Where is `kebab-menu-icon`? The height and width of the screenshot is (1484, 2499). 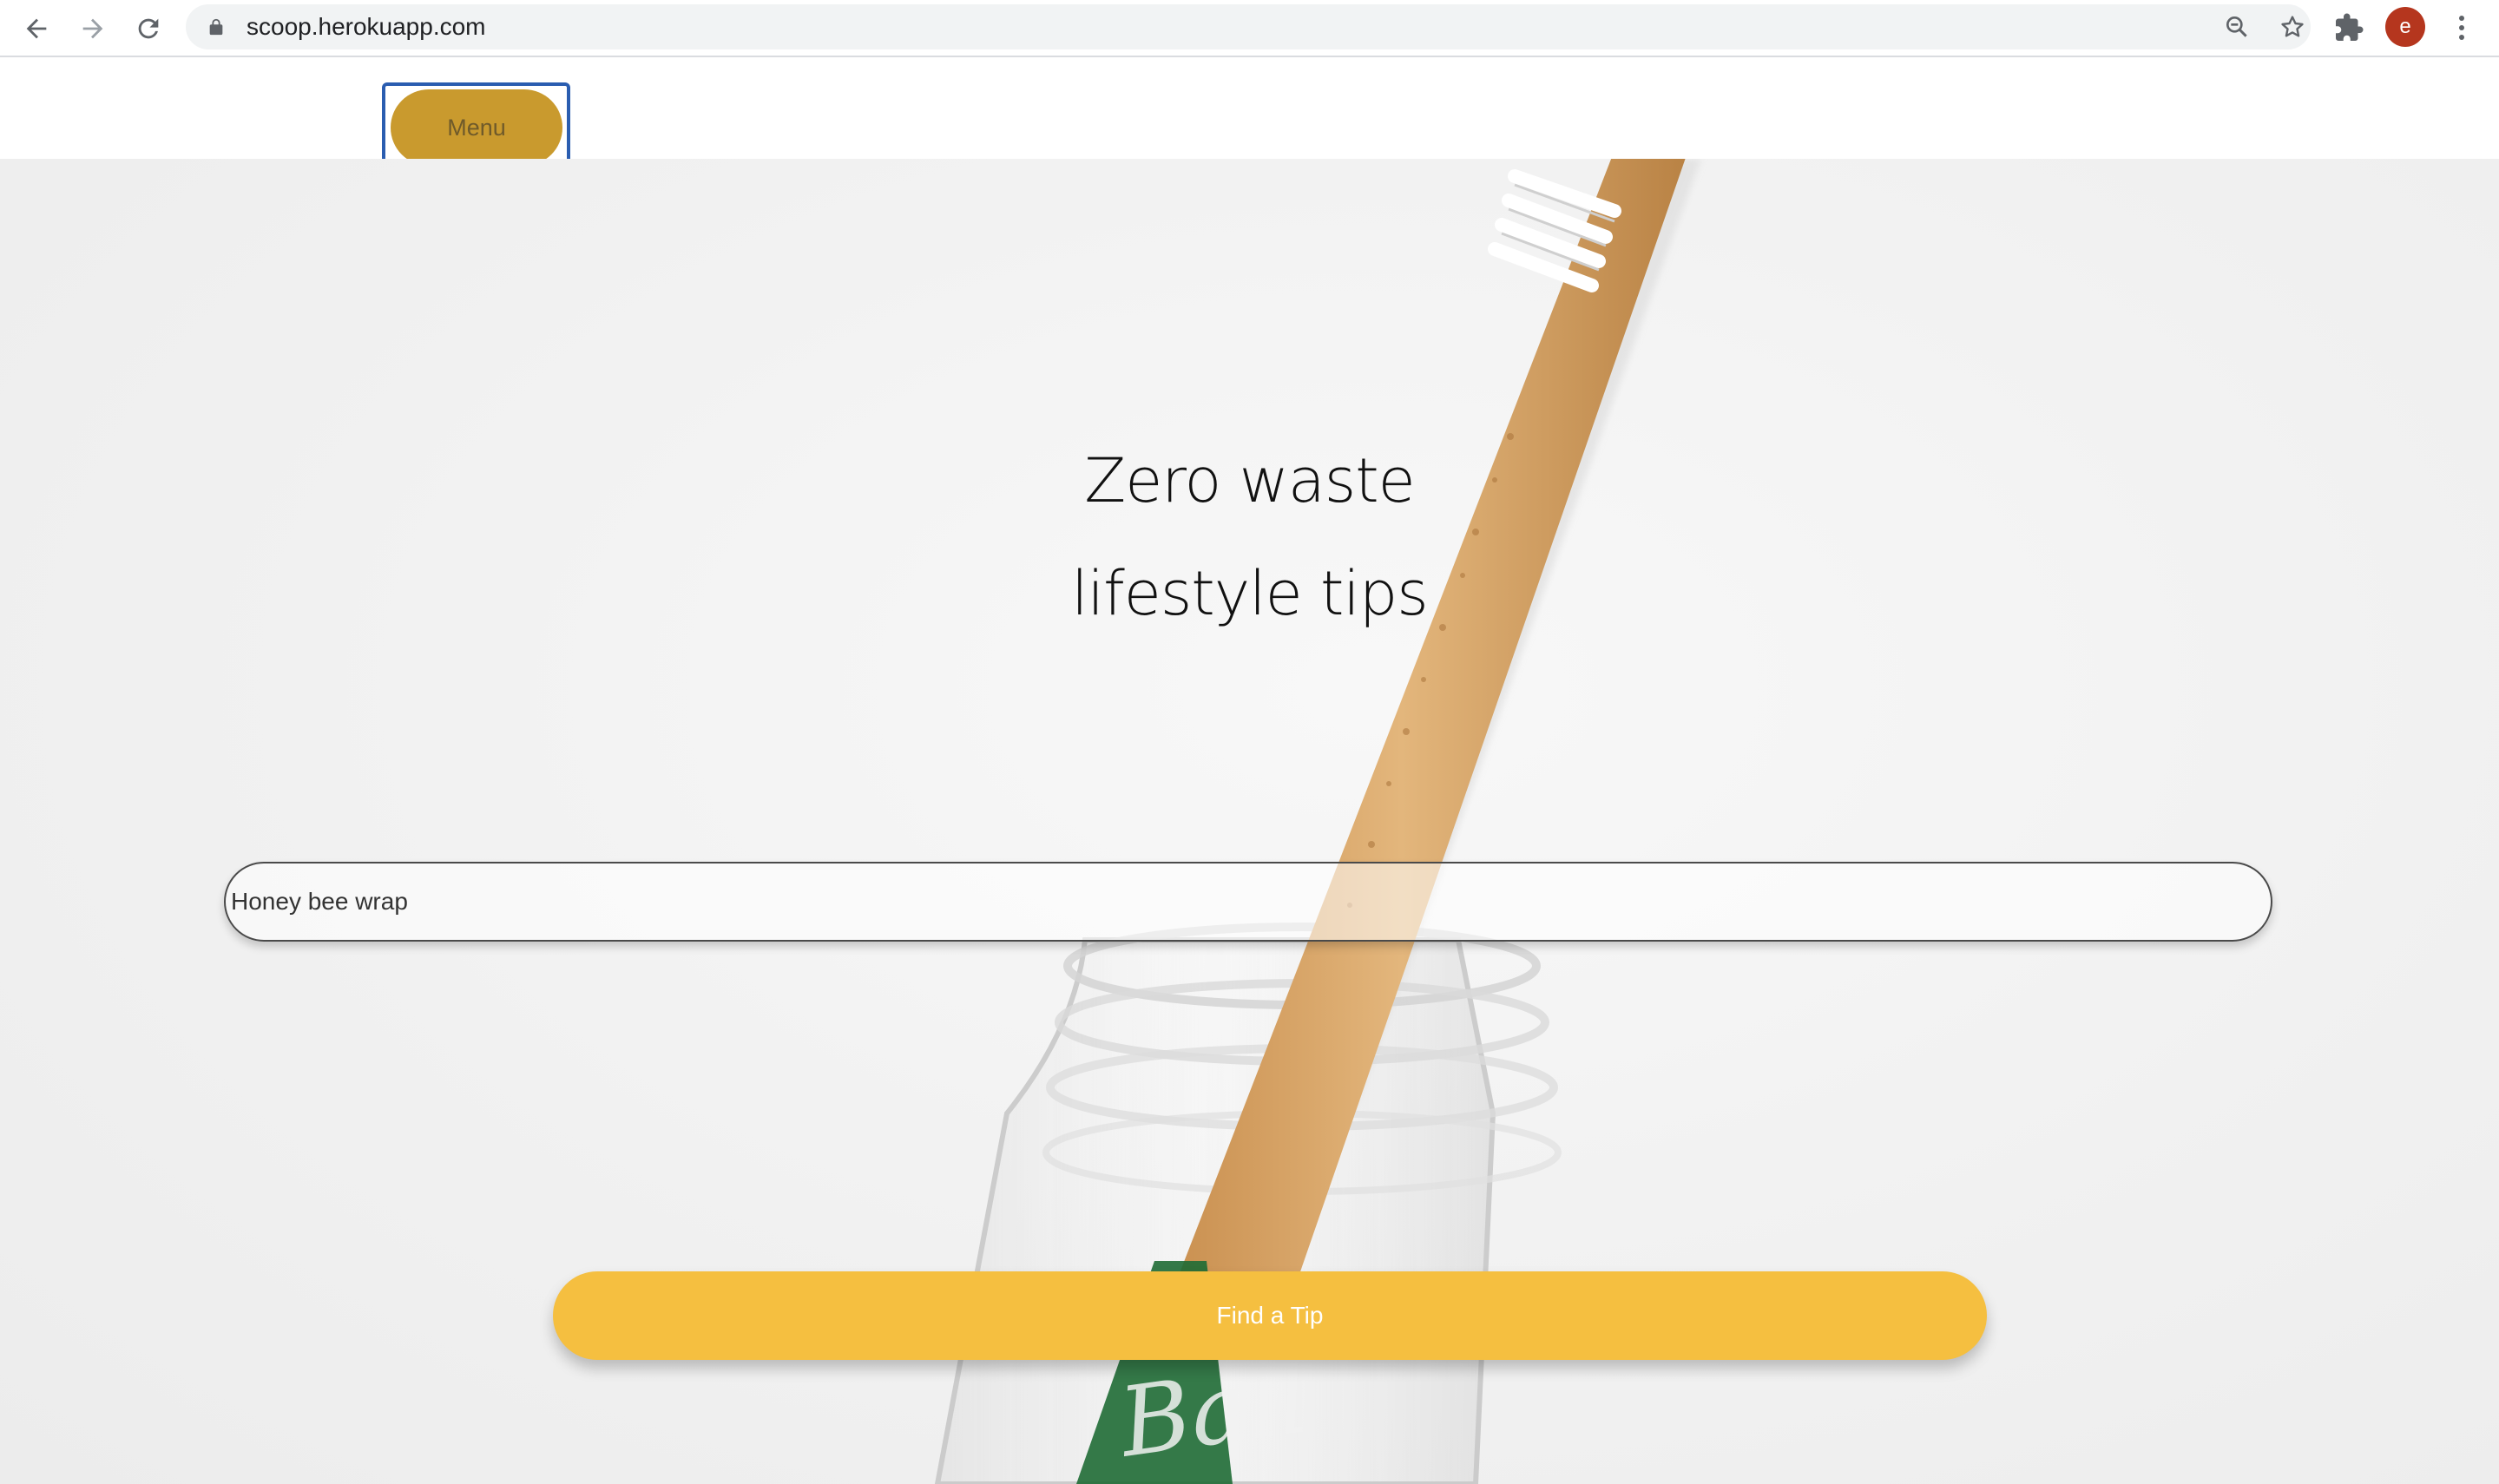 kebab-menu-icon is located at coordinates (2461, 27).